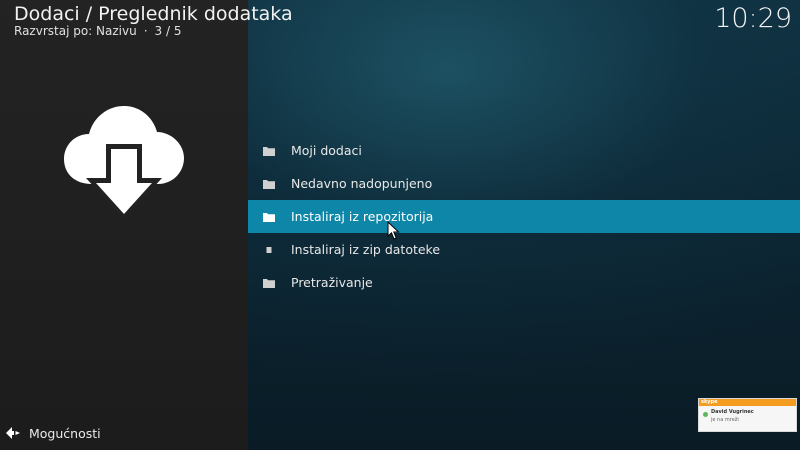 The image size is (800, 450). I want to click on menu-item-install-from-repository: Instaliraj iz repozitorija, so click(524, 216).